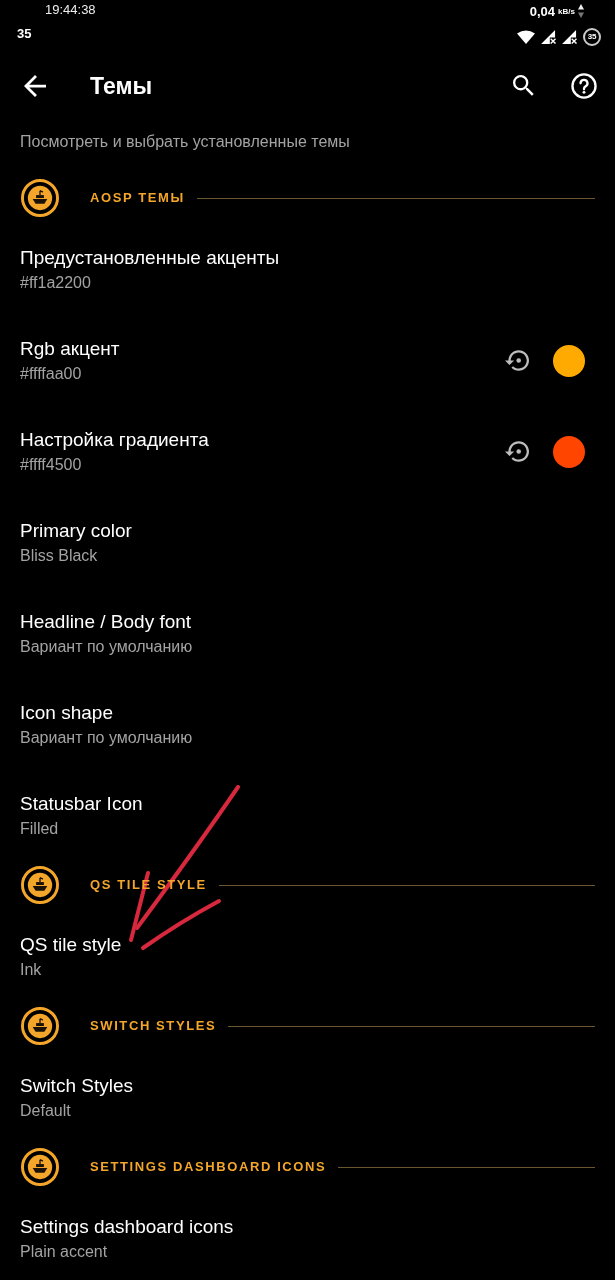 Image resolution: width=615 pixels, height=1280 pixels. I want to click on setting-value: Default, so click(45, 1110).